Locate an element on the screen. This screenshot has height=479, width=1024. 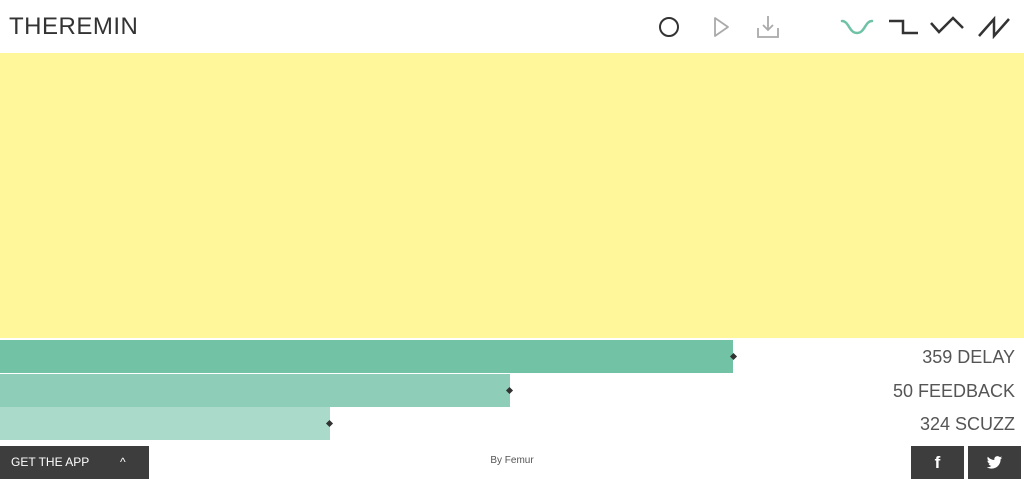
facebook-share-button: f is located at coordinates (937, 462).